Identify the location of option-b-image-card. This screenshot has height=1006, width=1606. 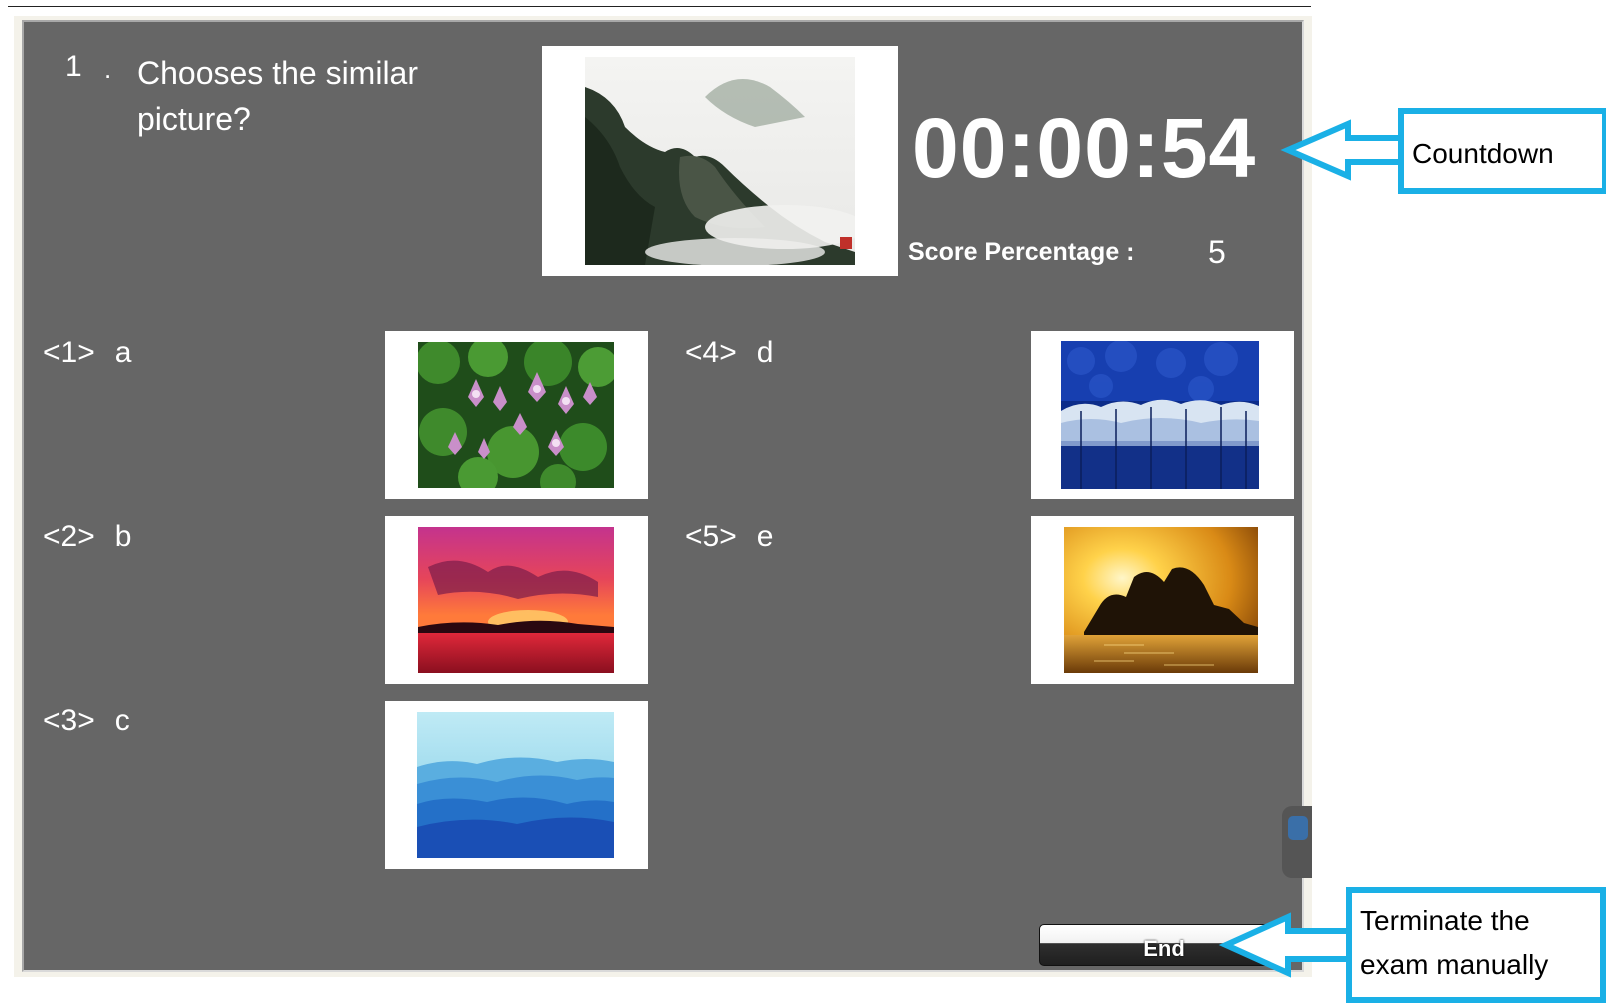
(516, 600).